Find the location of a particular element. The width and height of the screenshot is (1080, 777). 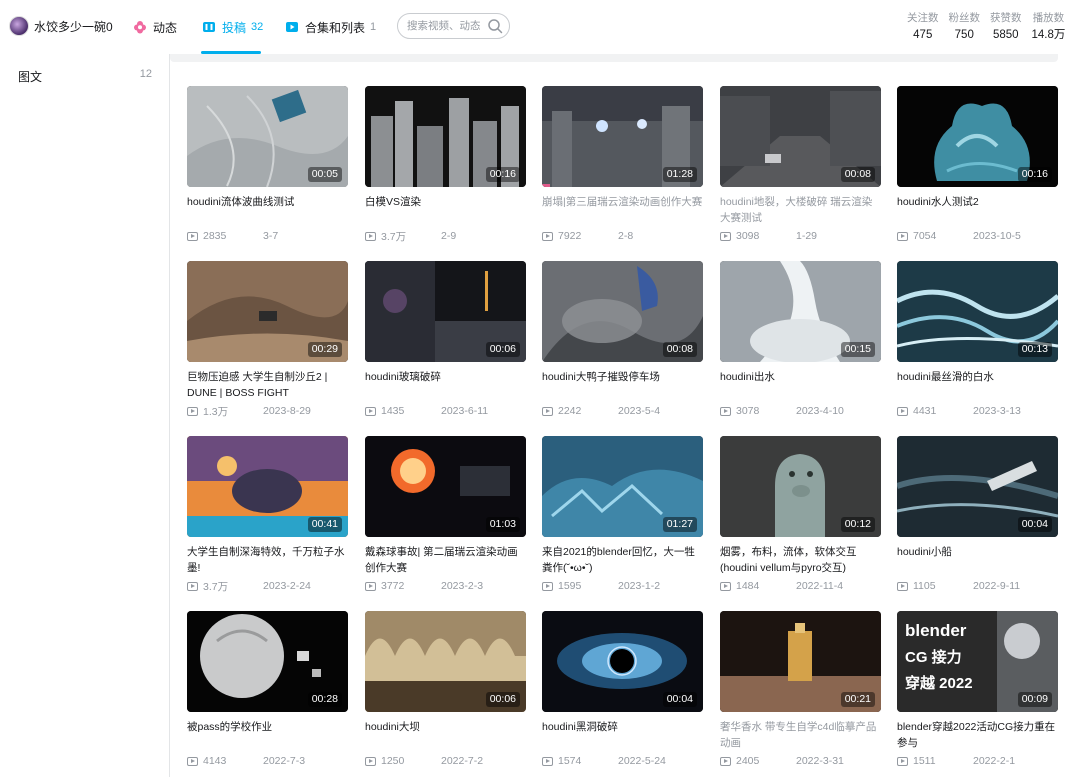

video-thumbnail: 00:15 is located at coordinates (800, 311).